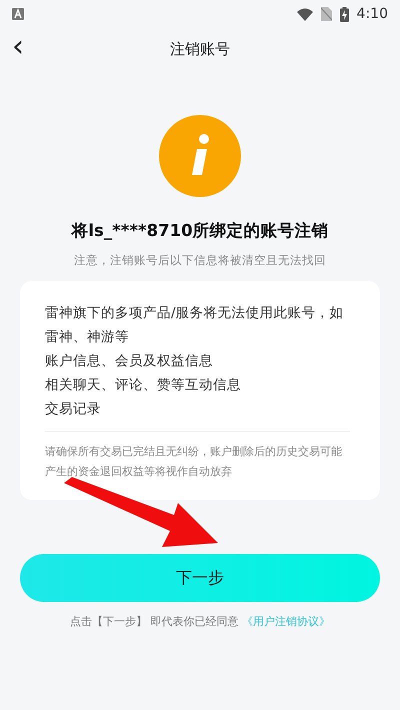 This screenshot has height=710, width=400. What do you see at coordinates (18, 47) in the screenshot?
I see `back-button: ‹` at bounding box center [18, 47].